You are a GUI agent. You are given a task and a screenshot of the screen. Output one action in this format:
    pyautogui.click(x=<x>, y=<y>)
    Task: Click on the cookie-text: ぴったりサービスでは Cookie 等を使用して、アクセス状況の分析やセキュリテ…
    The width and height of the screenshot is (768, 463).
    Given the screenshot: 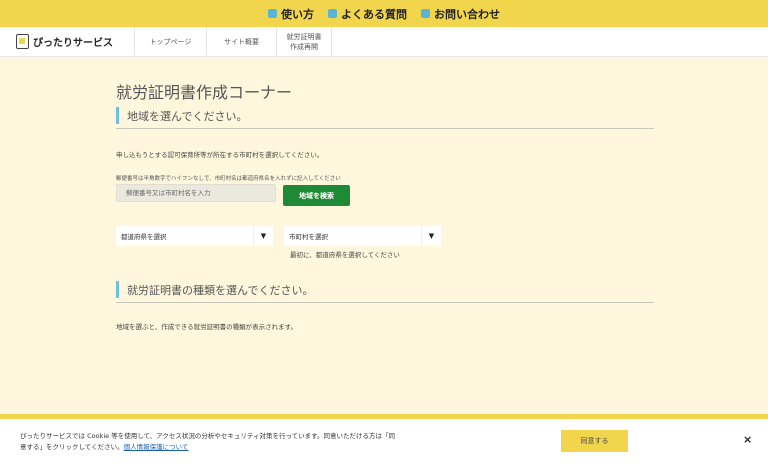 What is the action you would take?
    pyautogui.click(x=255, y=442)
    